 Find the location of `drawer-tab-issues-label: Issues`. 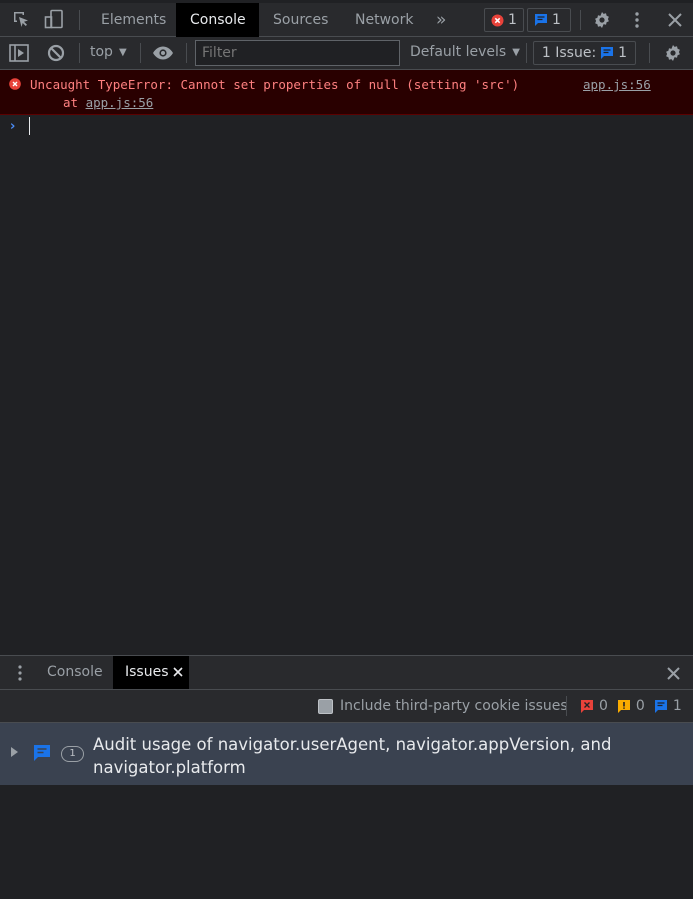

drawer-tab-issues-label: Issues is located at coordinates (147, 672).